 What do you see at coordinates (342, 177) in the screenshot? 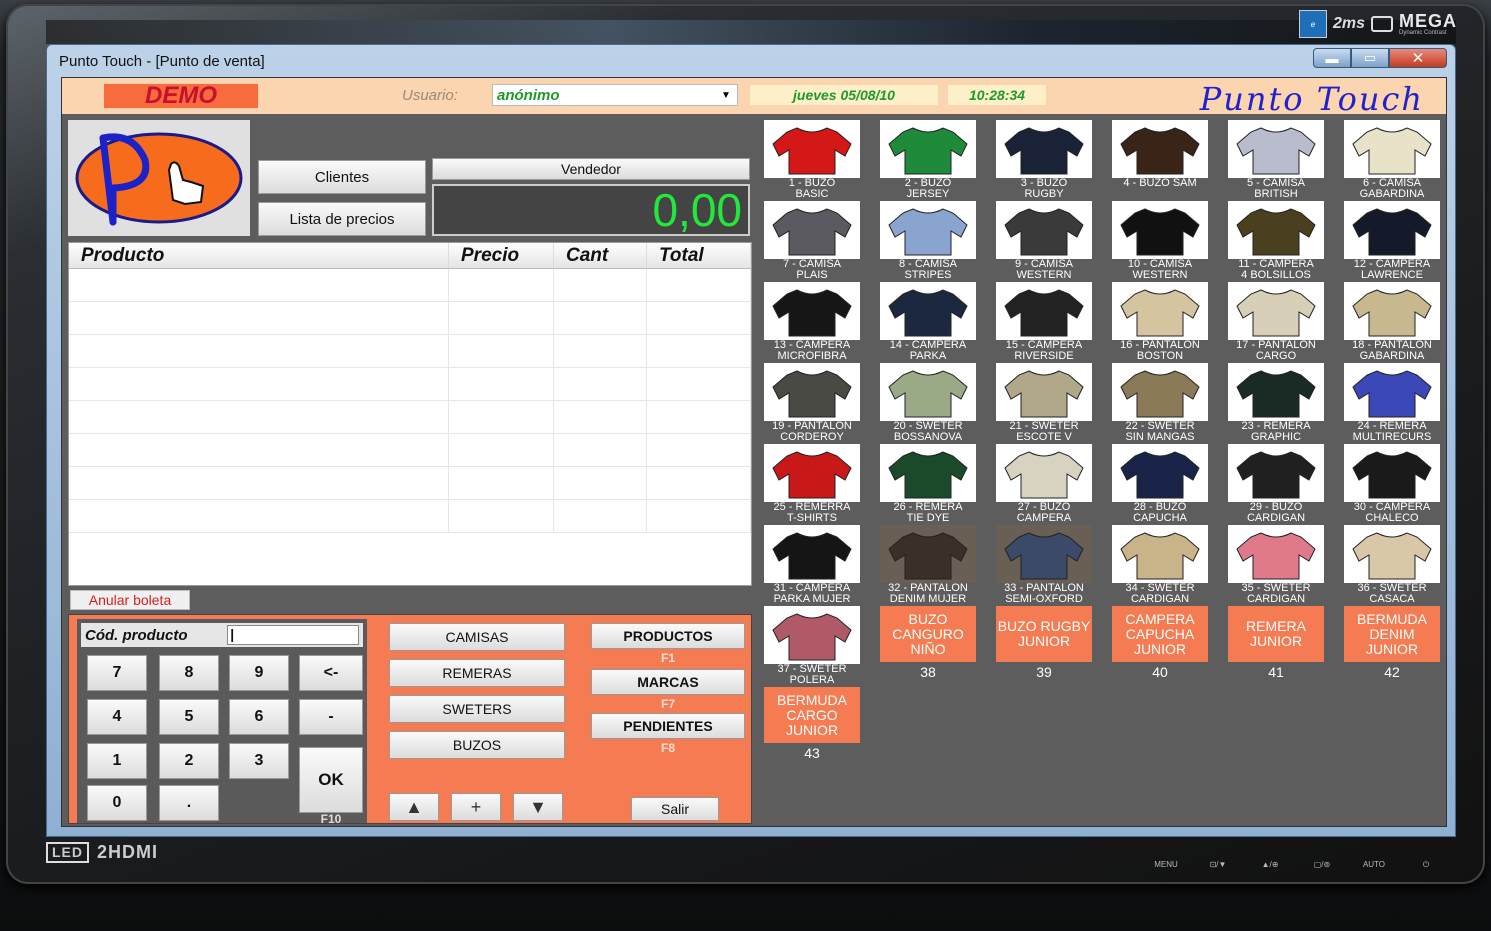
I see `clientes-button: Clientes` at bounding box center [342, 177].